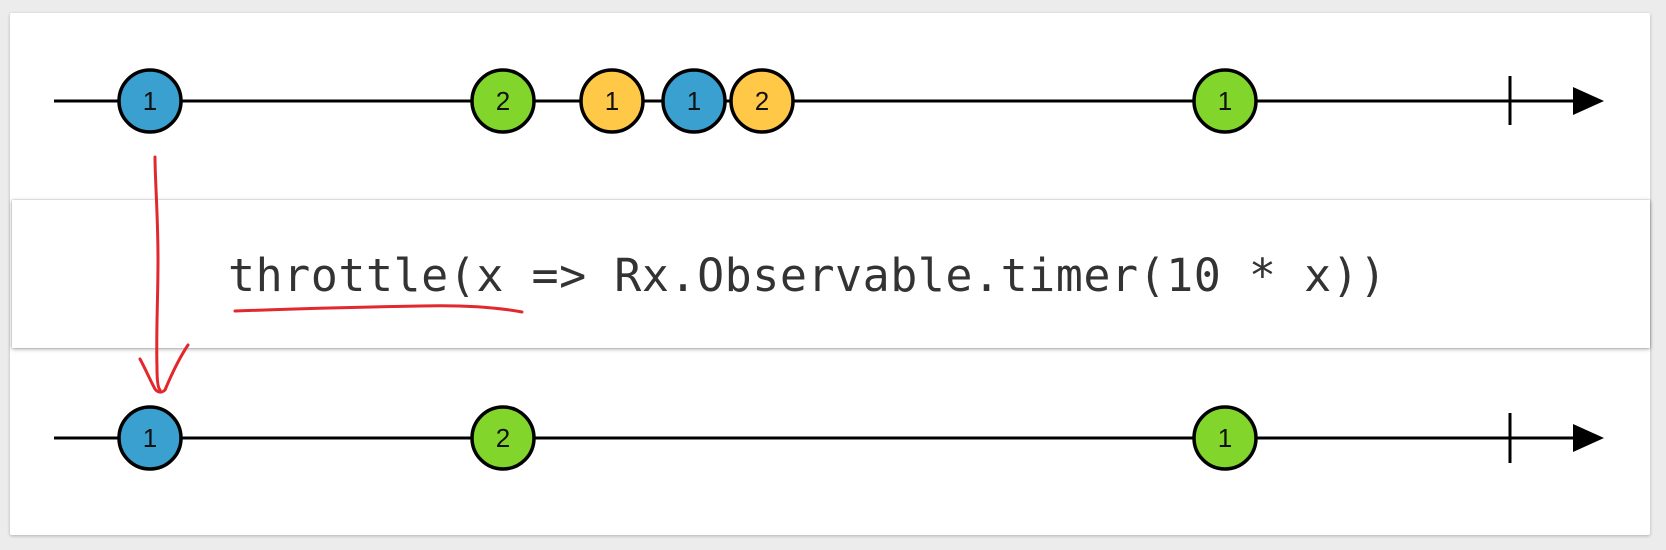 This screenshot has width=1666, height=550. Describe the element at coordinates (157, 273) in the screenshot. I see `annotation-arrow-line` at that location.